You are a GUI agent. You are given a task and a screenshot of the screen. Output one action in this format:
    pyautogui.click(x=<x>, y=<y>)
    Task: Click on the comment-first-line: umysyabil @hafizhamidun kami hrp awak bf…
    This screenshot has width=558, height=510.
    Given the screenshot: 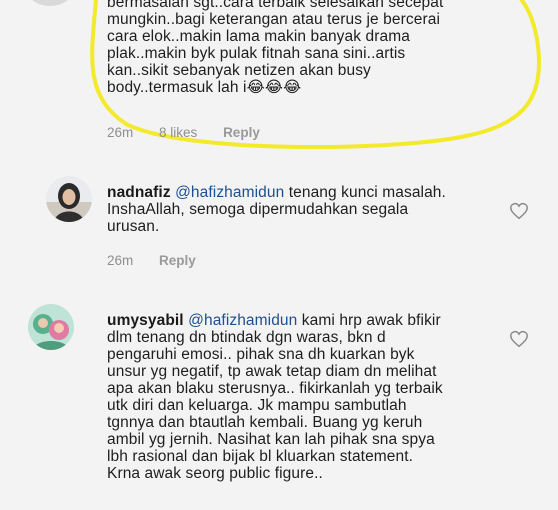 What is the action you would take?
    pyautogui.click(x=317, y=320)
    